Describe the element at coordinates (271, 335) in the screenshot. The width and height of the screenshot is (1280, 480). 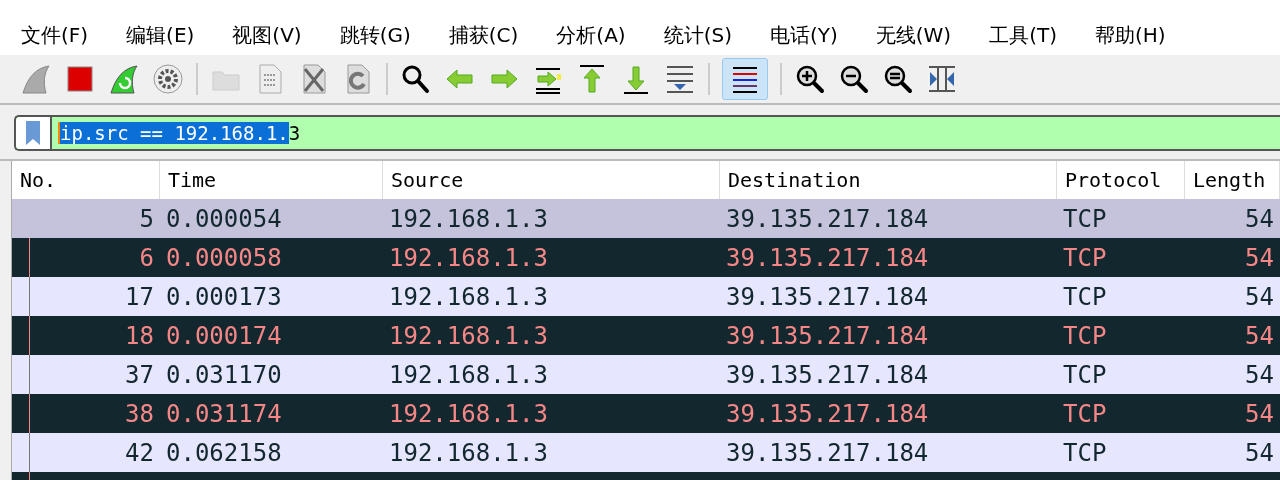
I see `table-cell: 0.000174` at that location.